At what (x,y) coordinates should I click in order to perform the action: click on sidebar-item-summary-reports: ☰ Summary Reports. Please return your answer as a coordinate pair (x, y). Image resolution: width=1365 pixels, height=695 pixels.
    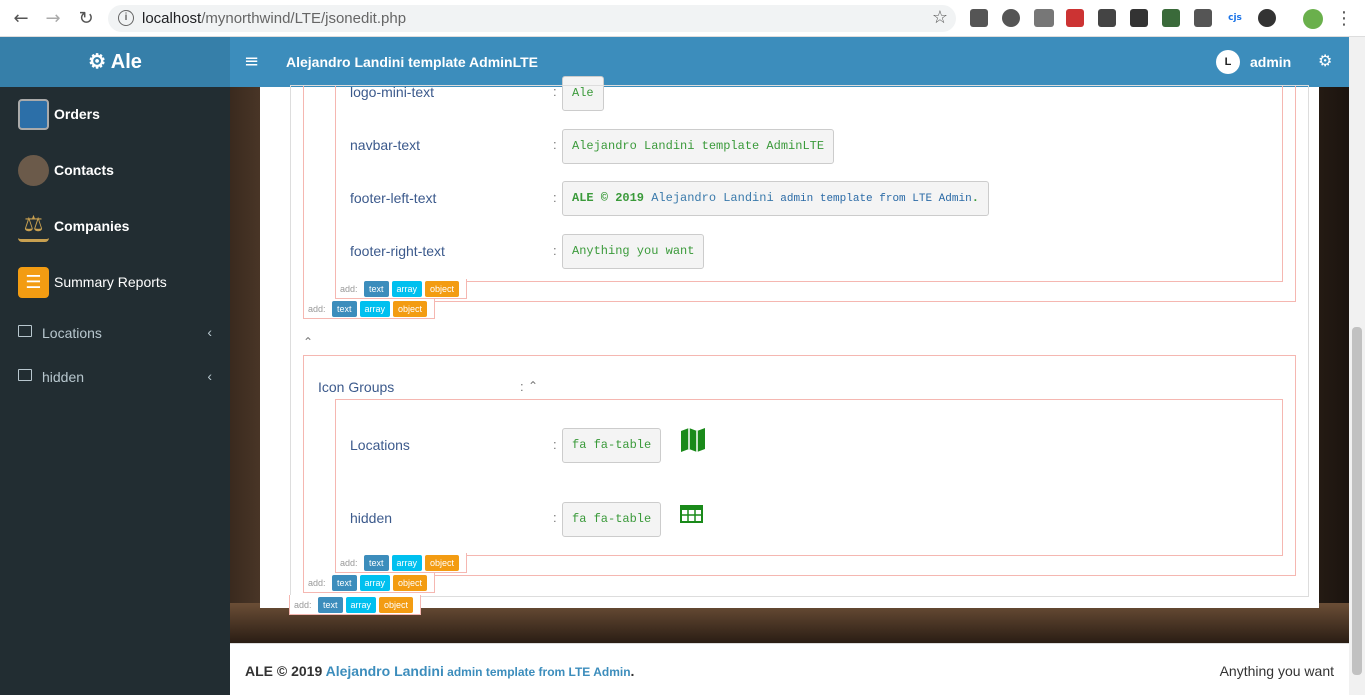
    Looking at the image, I should click on (115, 282).